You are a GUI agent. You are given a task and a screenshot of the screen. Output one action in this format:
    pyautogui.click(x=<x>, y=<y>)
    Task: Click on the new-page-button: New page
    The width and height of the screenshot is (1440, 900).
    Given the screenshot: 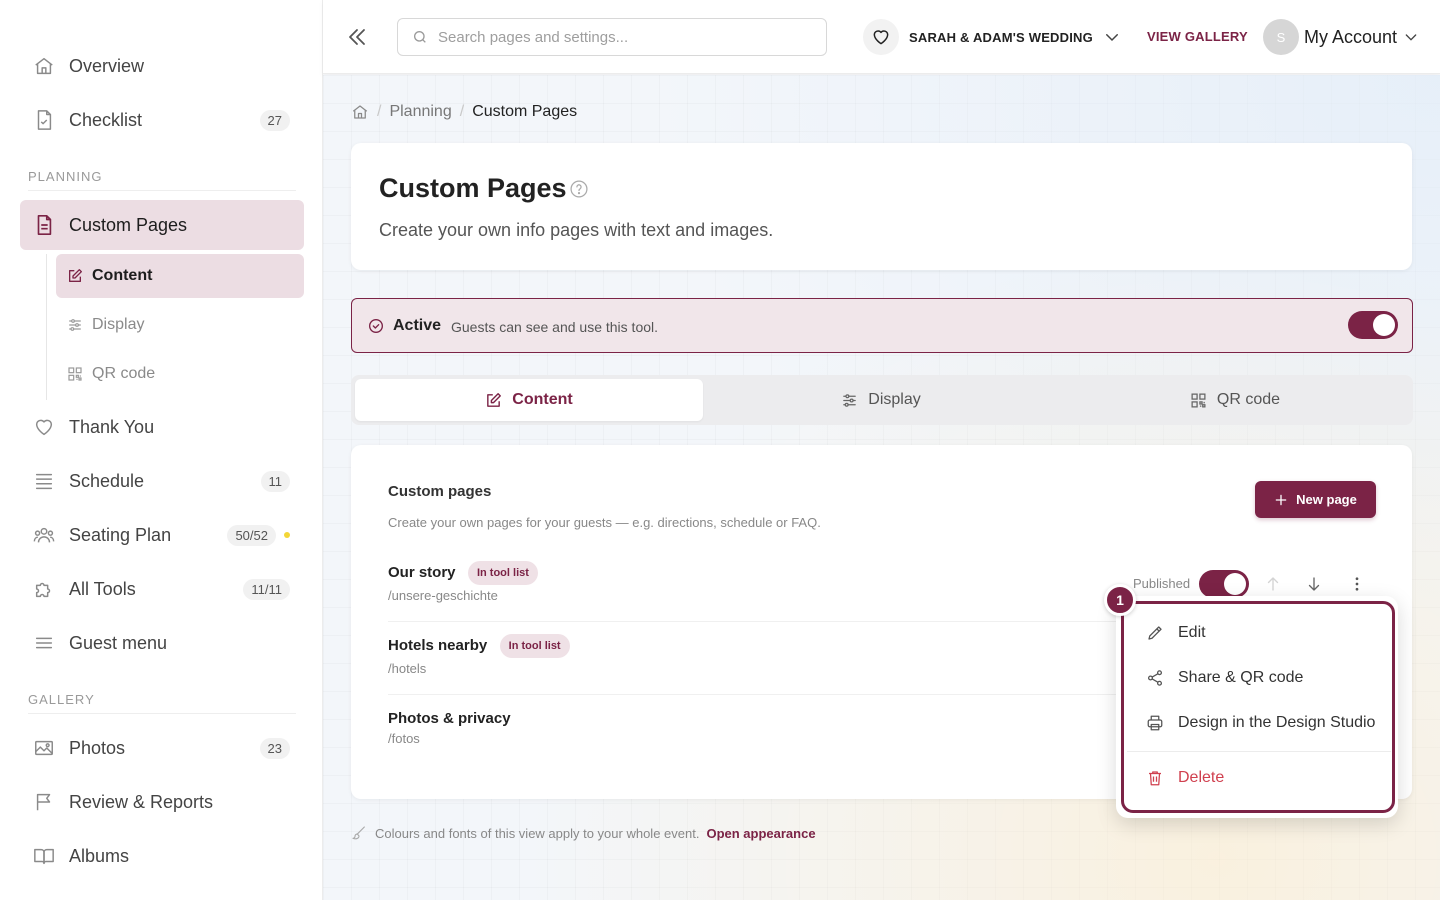 What is the action you would take?
    pyautogui.click(x=1315, y=499)
    